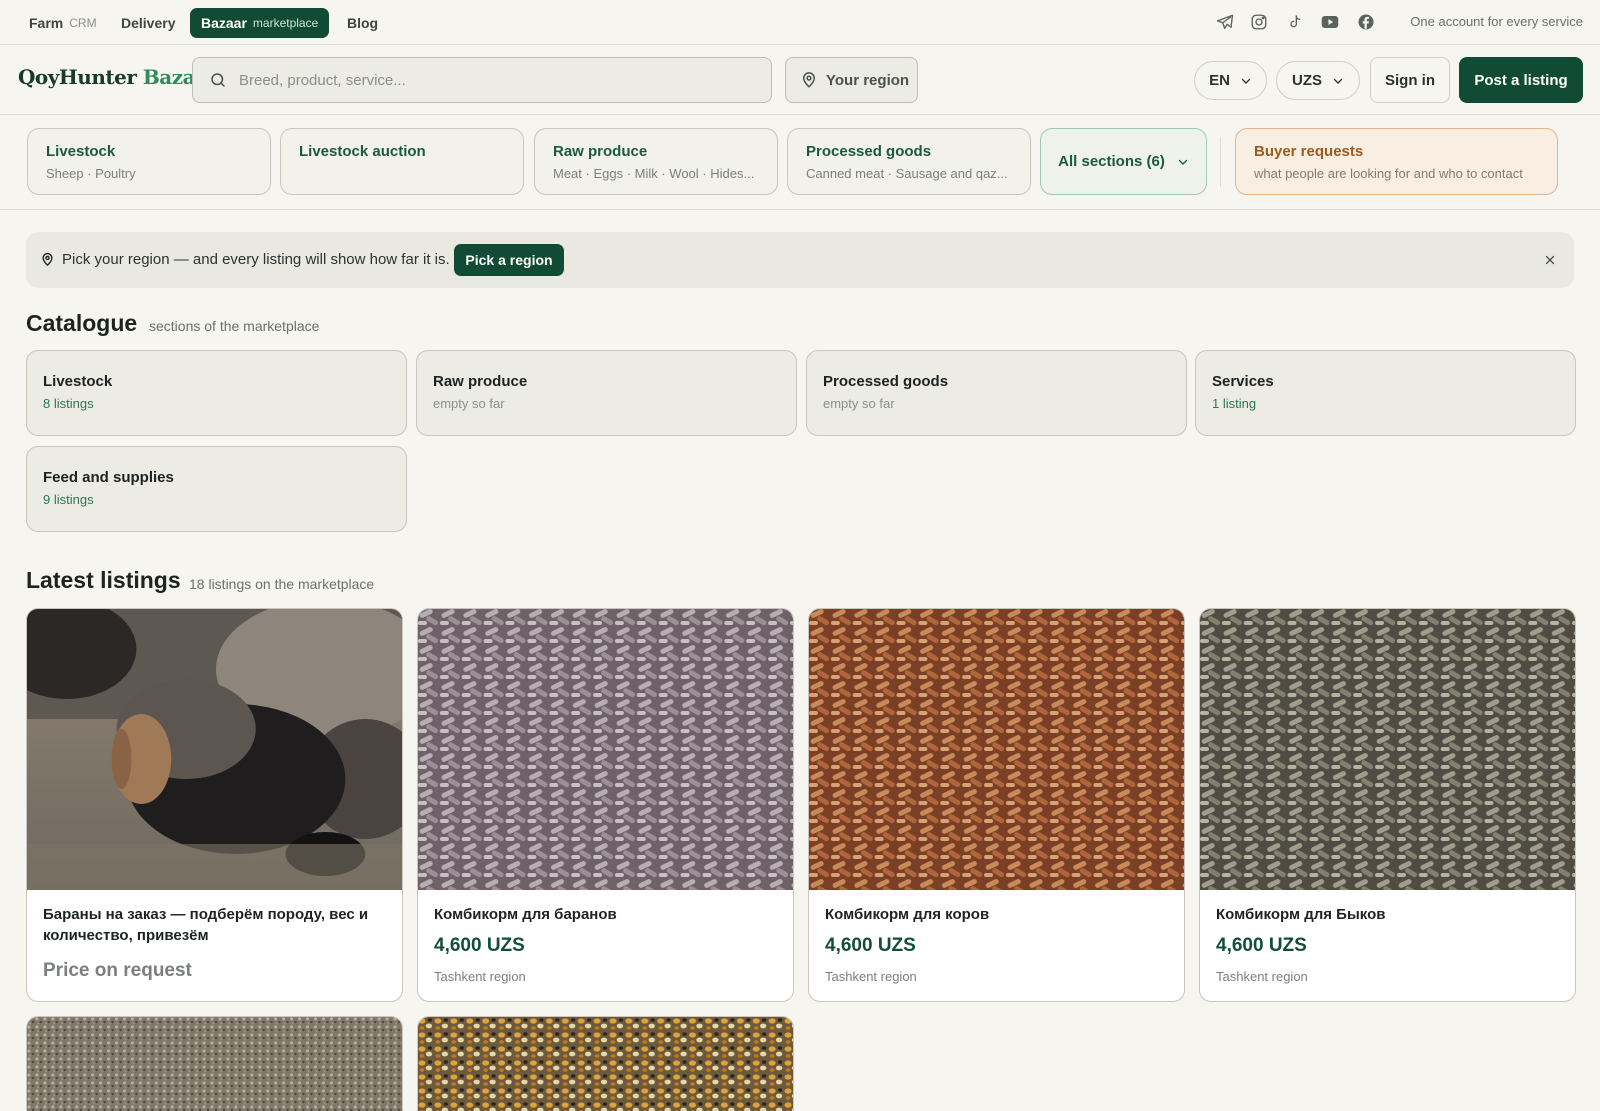 This screenshot has height=1111, width=1600. What do you see at coordinates (489, 80) in the screenshot?
I see `search-input` at bounding box center [489, 80].